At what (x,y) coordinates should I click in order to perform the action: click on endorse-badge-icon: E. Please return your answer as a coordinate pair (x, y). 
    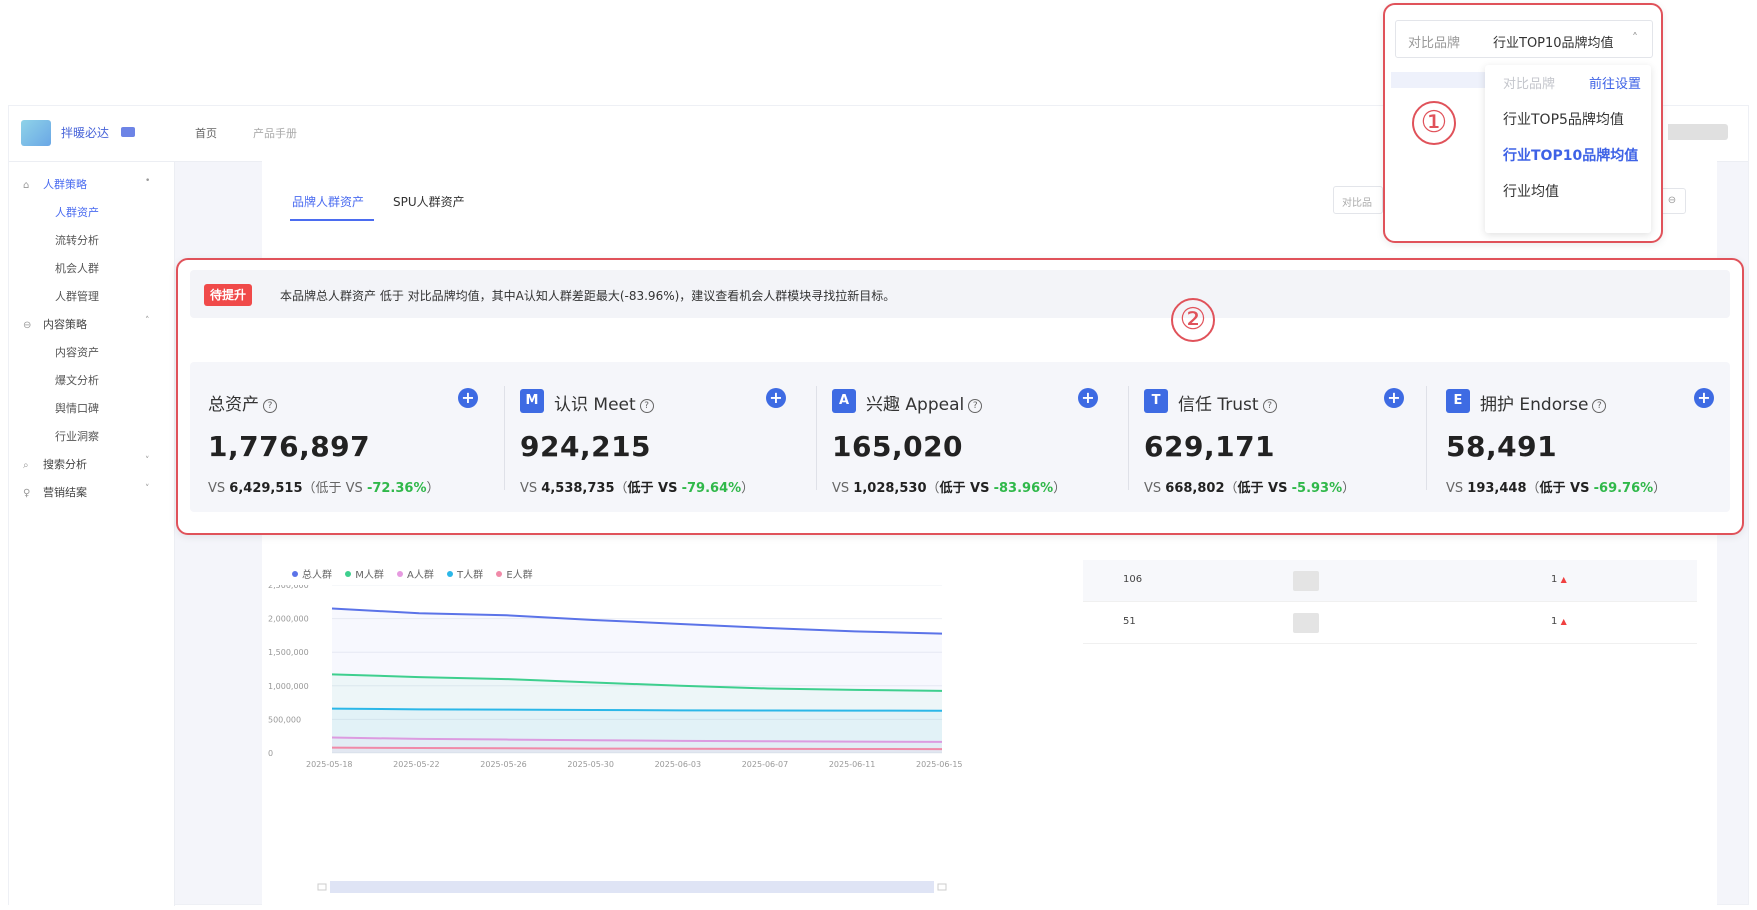
    Looking at the image, I should click on (1458, 401).